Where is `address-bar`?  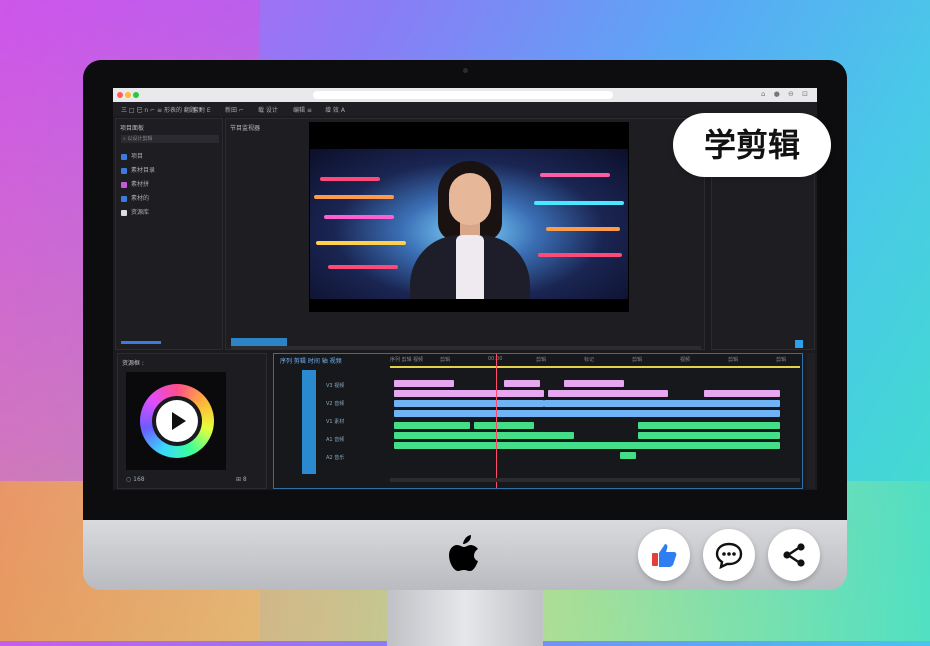 address-bar is located at coordinates (463, 95).